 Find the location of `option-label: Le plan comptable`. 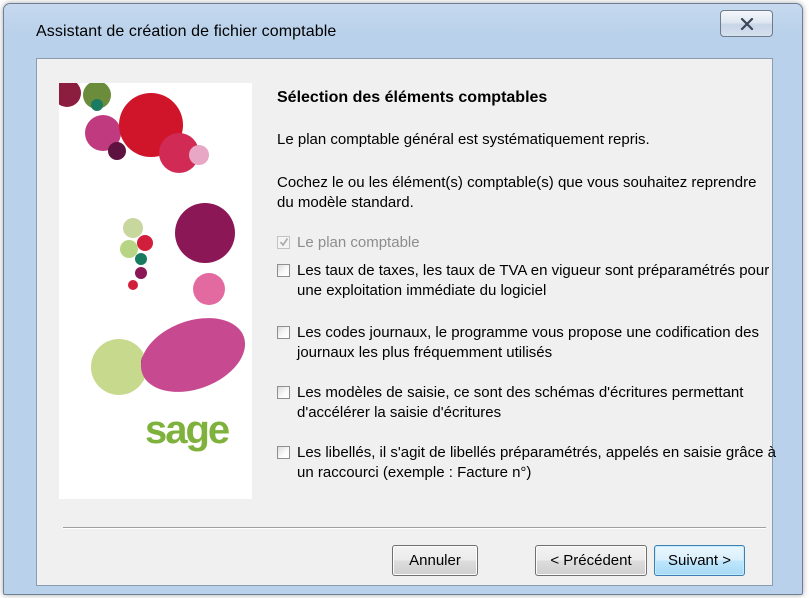

option-label: Le plan comptable is located at coordinates (358, 242).